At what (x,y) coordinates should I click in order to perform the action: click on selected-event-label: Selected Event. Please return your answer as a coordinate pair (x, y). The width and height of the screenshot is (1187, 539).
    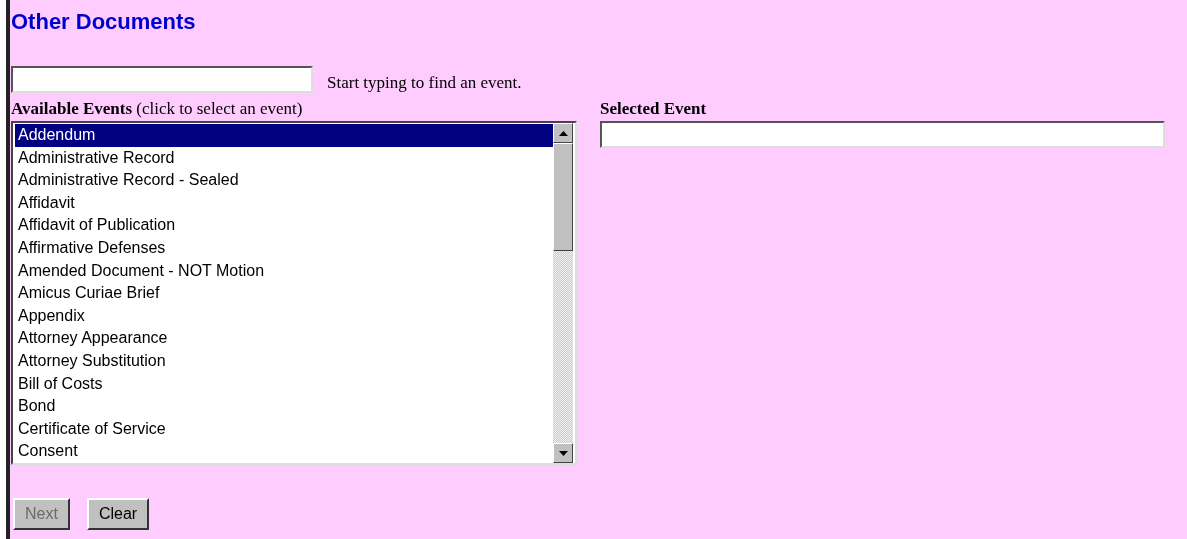
    Looking at the image, I should click on (653, 109).